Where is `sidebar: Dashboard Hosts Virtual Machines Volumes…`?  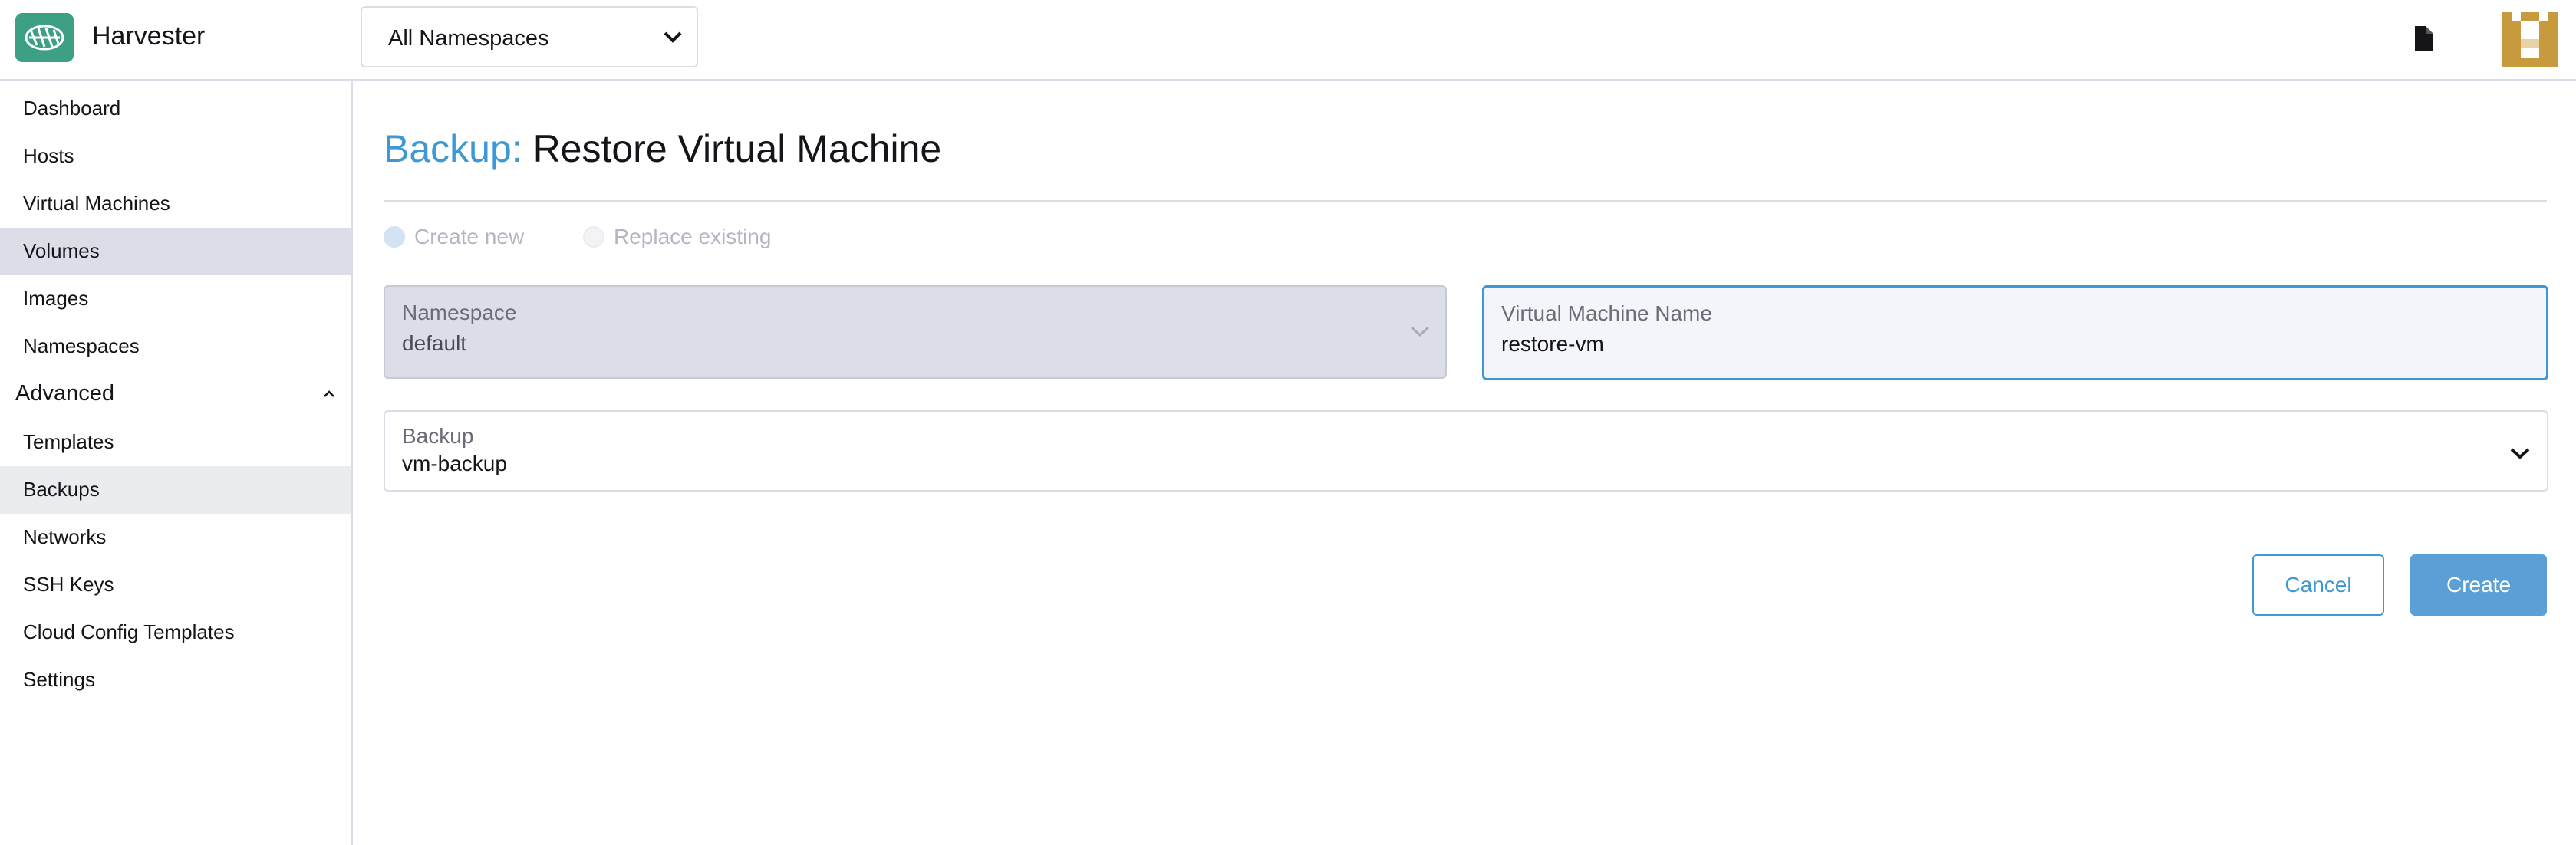 sidebar: Dashboard Hosts Virtual Machines Volumes… is located at coordinates (176, 463).